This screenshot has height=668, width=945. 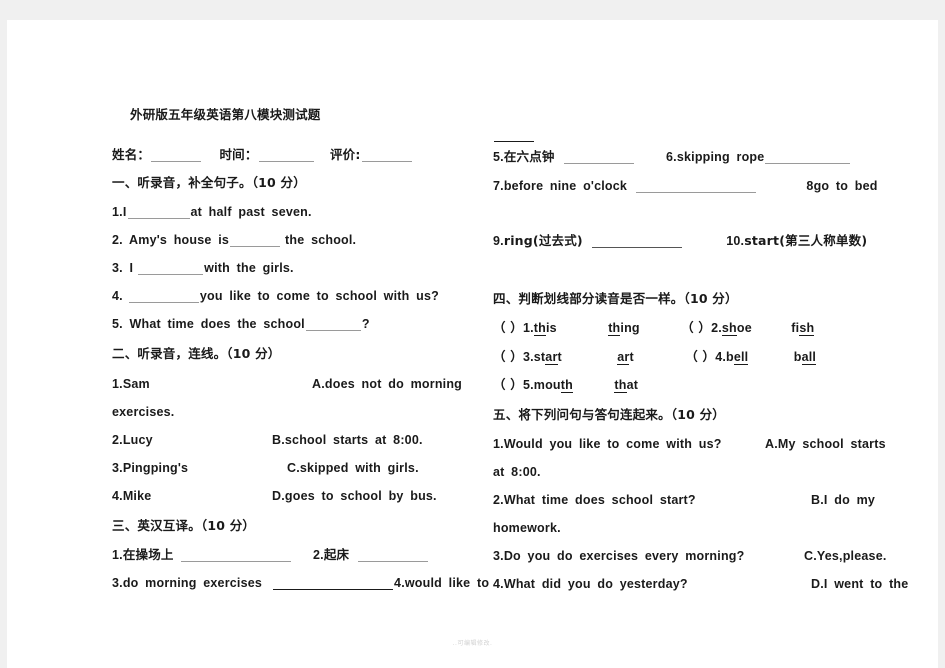 What do you see at coordinates (196, 353) in the screenshot?
I see `section-two-heading: 二、听录音，连线。（10 分）` at bounding box center [196, 353].